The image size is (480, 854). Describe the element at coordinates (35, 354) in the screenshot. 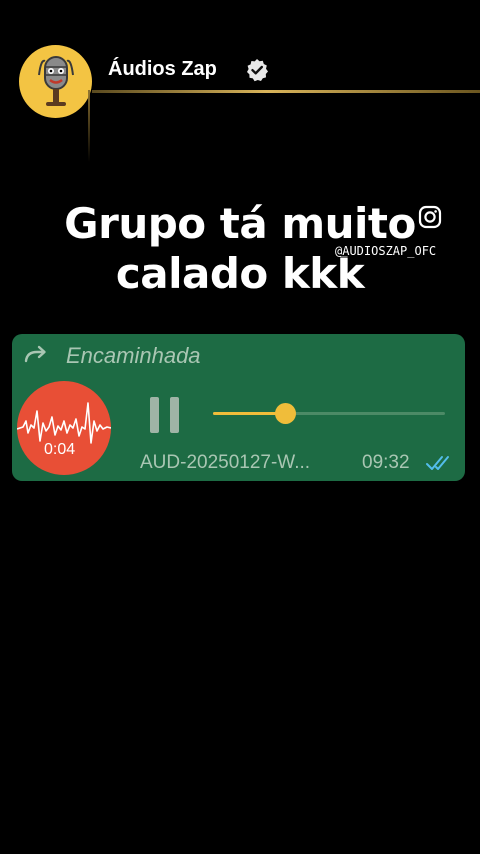

I see `forward-arrow-icon` at that location.